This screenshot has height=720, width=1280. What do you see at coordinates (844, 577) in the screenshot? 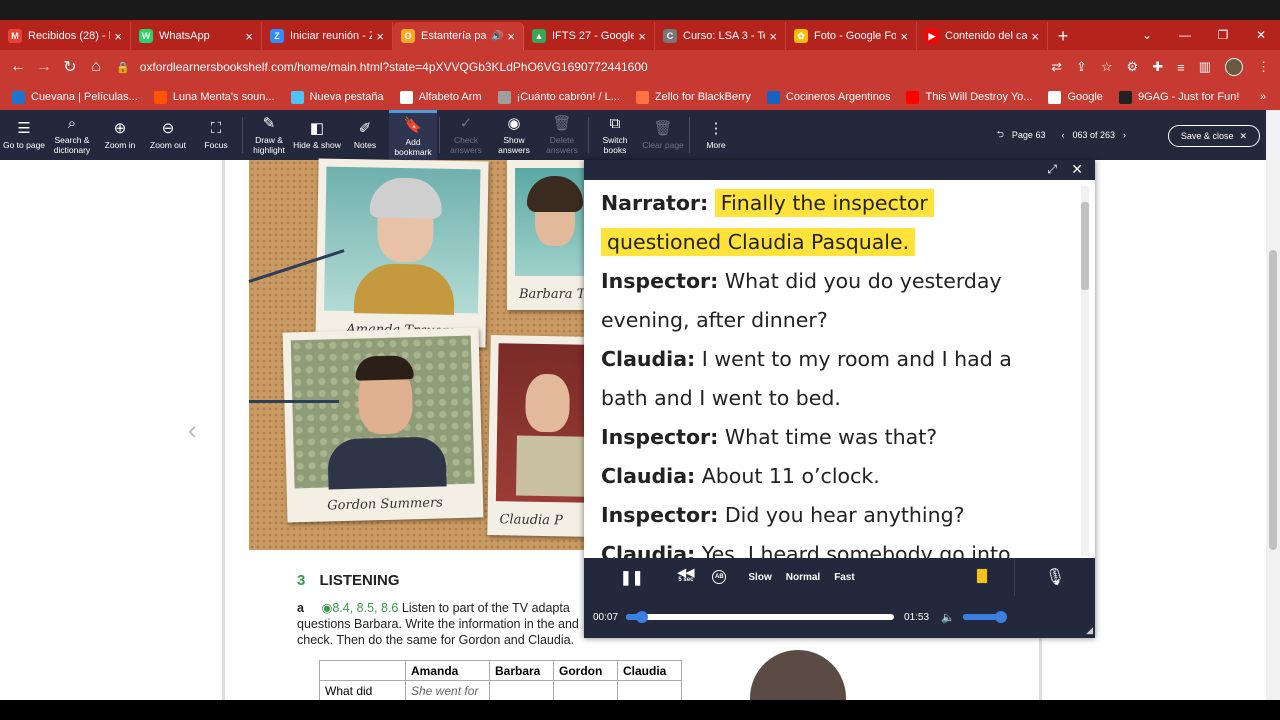
I see `speed-fast-button: Fast` at bounding box center [844, 577].